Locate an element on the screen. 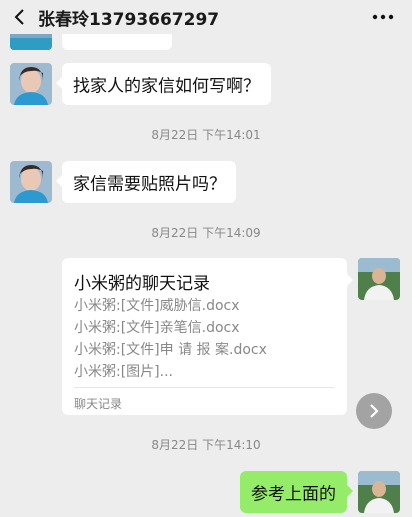 This screenshot has width=412, height=517. forward-arrow-icon is located at coordinates (374, 411).